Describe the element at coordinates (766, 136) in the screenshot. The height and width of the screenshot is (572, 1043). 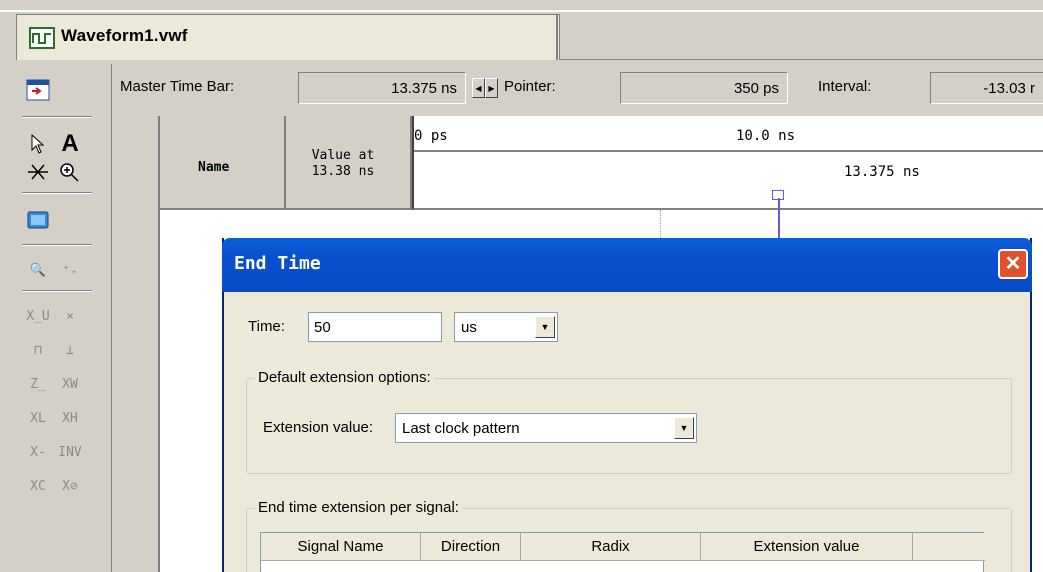
I see `tick-label: 10.0 ns` at that location.